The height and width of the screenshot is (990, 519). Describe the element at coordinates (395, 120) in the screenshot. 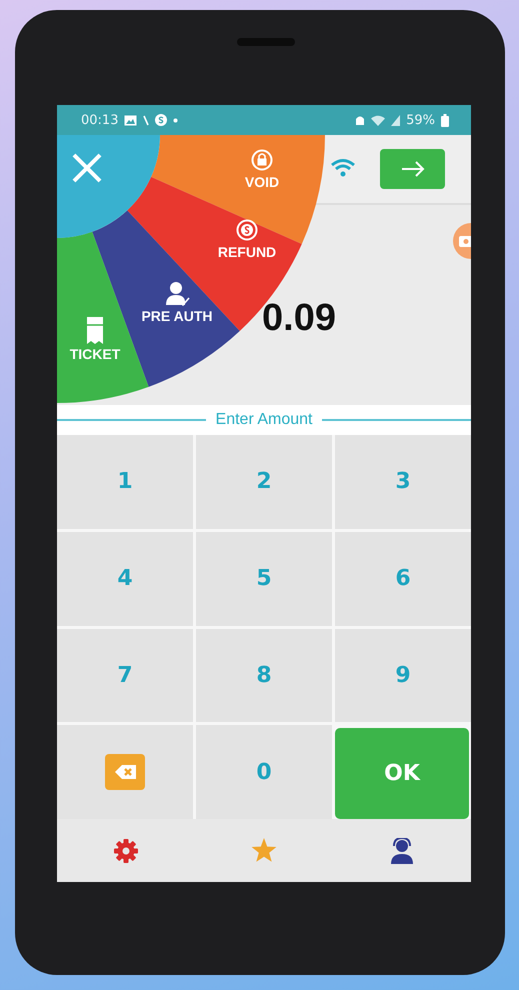

I see `signal-icon` at that location.